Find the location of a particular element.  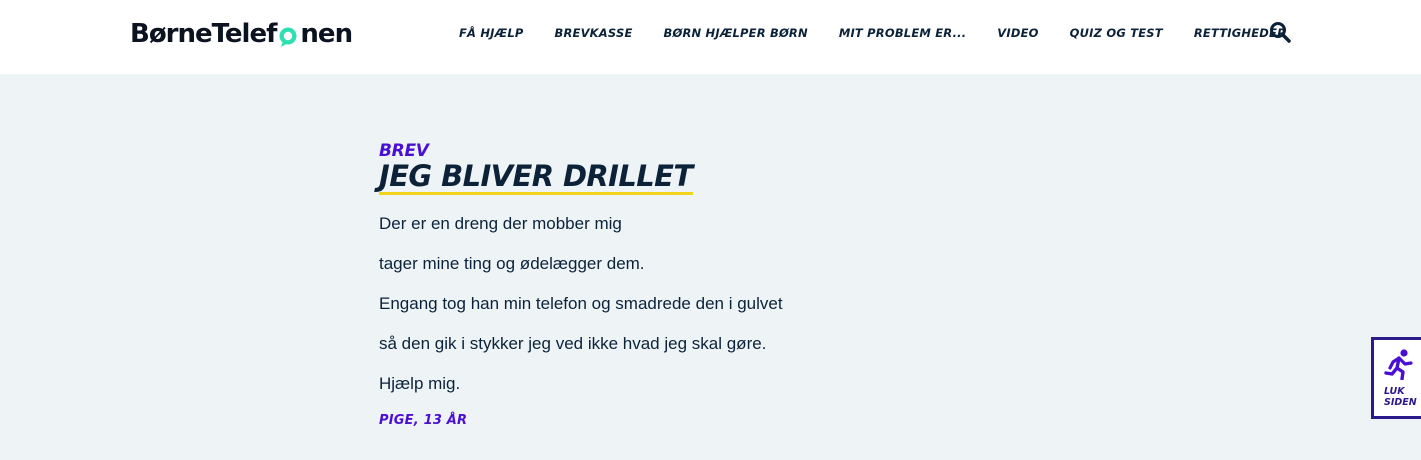

site-logo: BørneTelef nen is located at coordinates (241, 34).